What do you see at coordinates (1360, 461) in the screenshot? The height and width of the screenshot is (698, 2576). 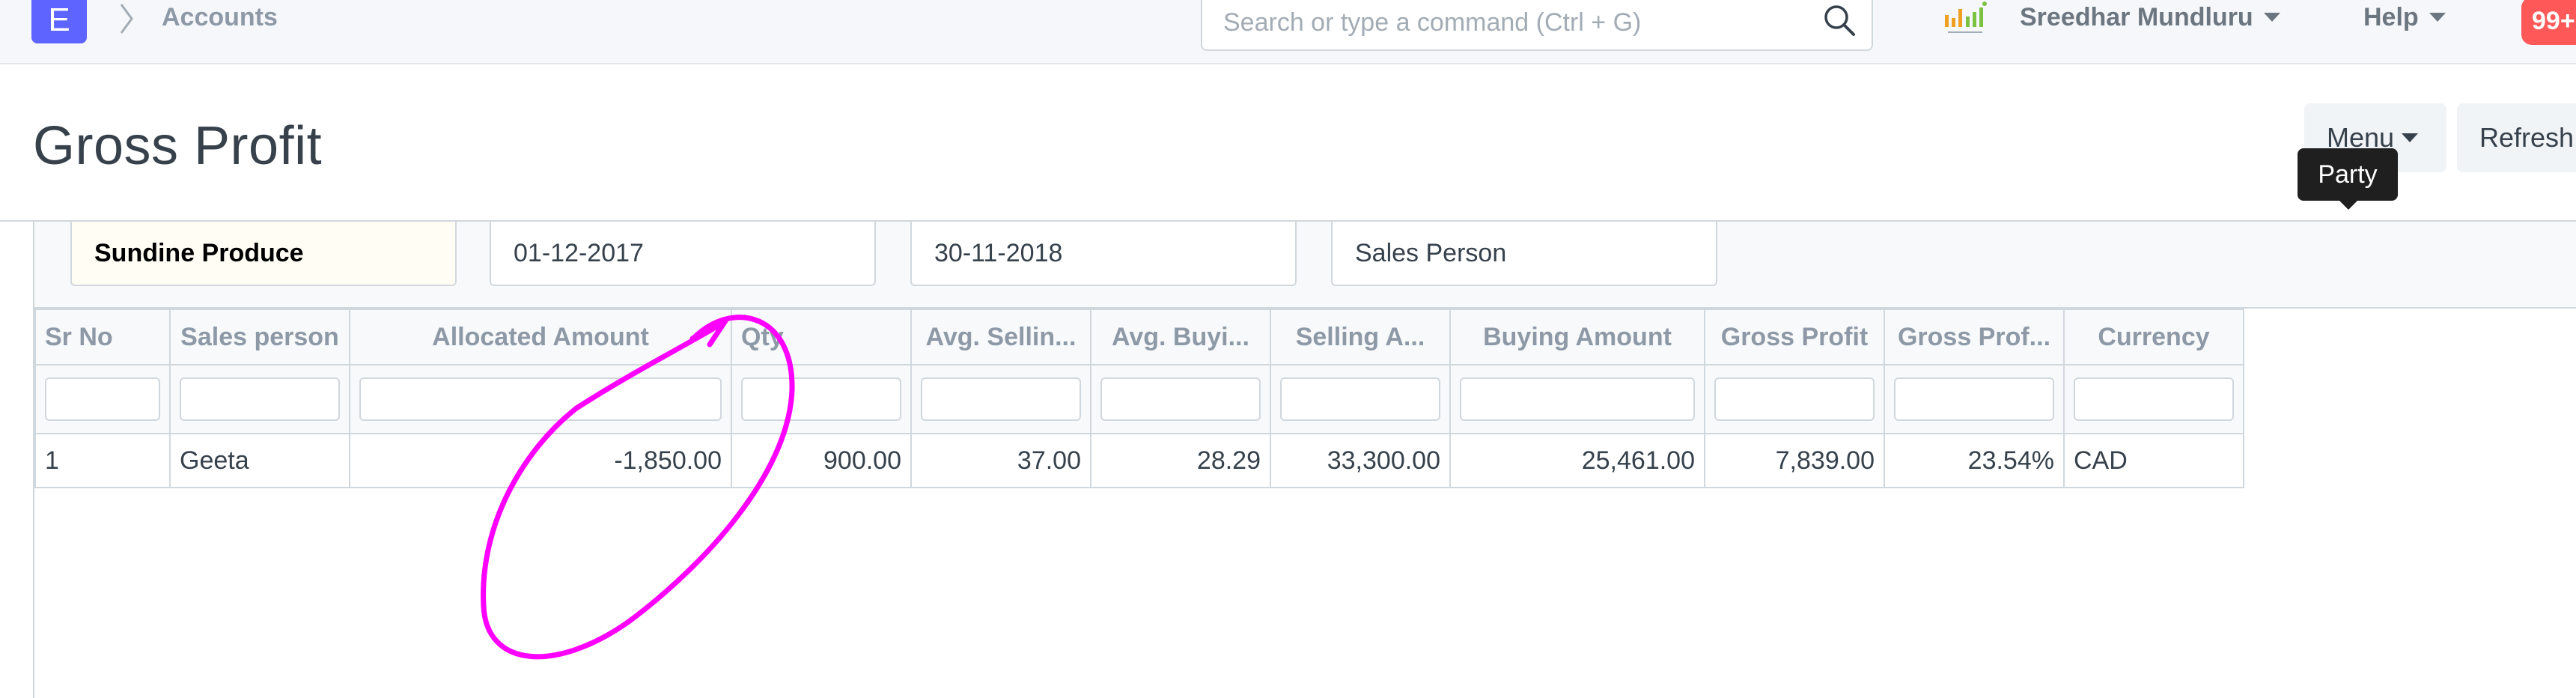 I see `table-cell: 33,300.00` at bounding box center [1360, 461].